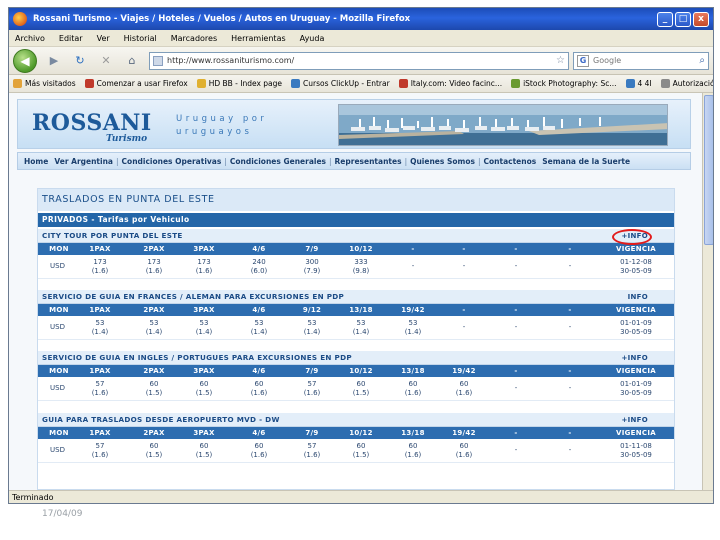  Describe the element at coordinates (92, 123) in the screenshot. I see `site-logo: ROSSANI` at that location.